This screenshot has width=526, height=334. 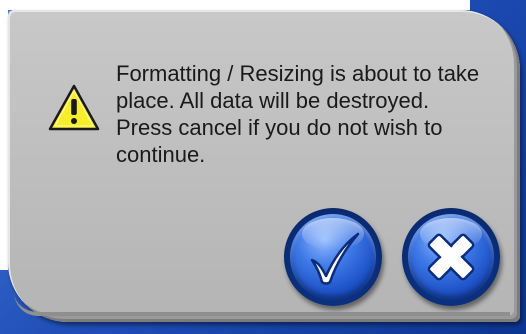 I want to click on confirm-button, so click(x=333, y=257).